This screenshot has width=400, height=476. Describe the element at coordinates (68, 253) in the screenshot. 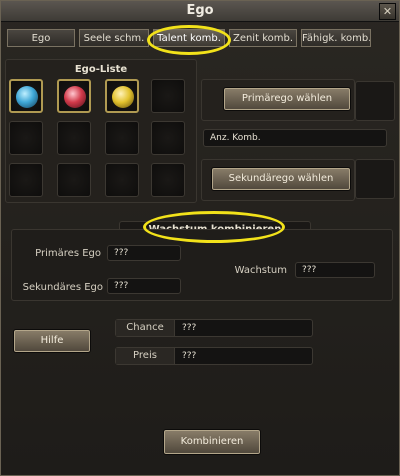

I see `primary-ego-label: Primäres Ego` at that location.